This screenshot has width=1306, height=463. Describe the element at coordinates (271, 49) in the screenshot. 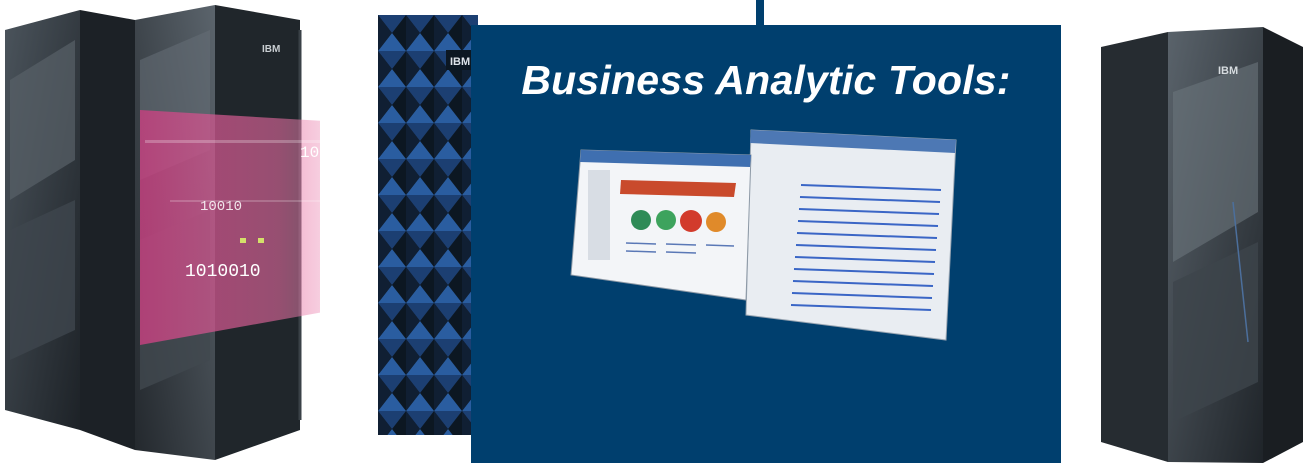

I see `ibm-logo-left: IBM` at that location.